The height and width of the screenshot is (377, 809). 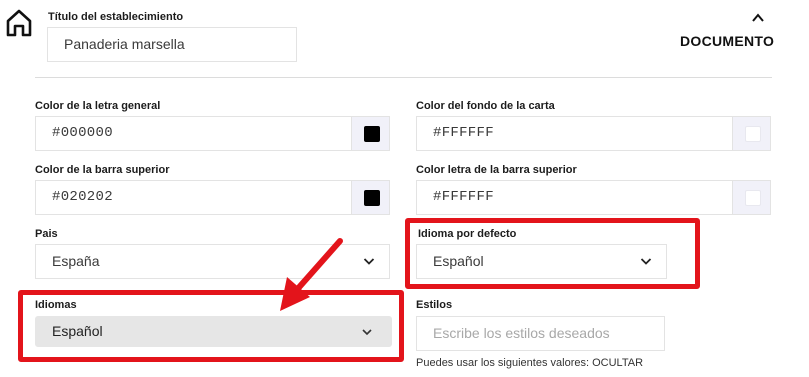 What do you see at coordinates (485, 106) in the screenshot?
I see `card-bg-color-label: Color del fondo de la carta` at bounding box center [485, 106].